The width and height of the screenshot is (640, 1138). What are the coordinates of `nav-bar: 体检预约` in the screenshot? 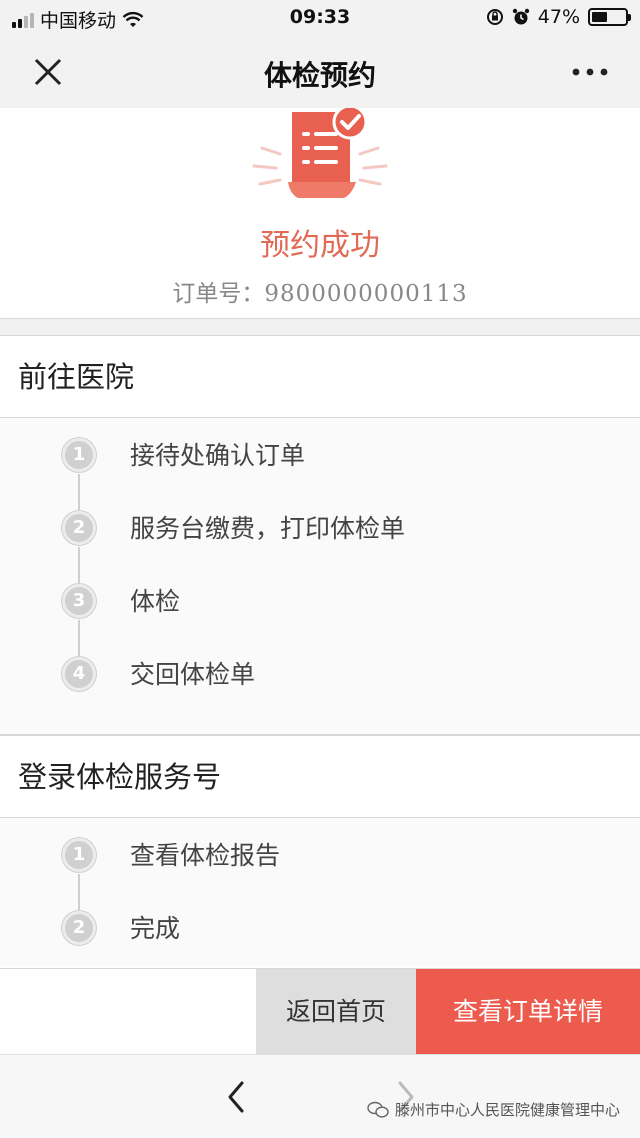 It's located at (320, 72).